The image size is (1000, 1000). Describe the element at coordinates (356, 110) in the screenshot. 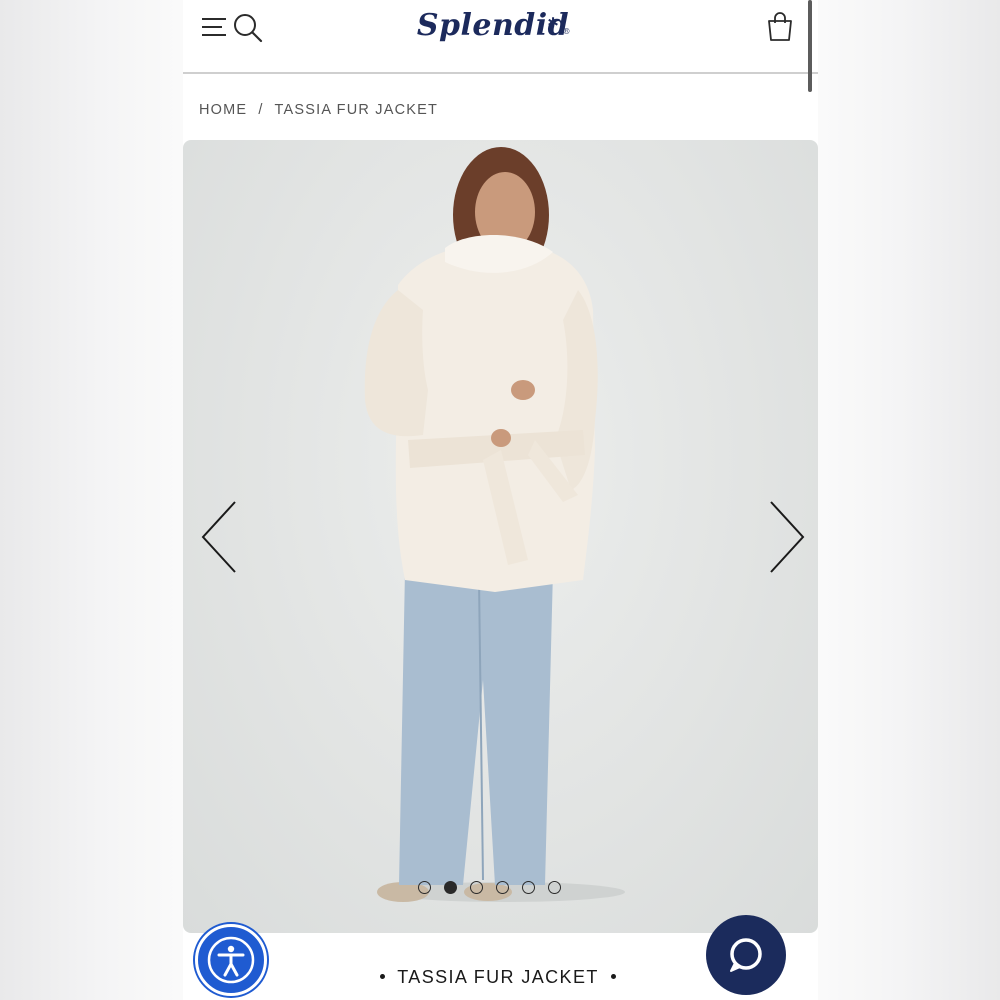

I see `breadcrumb-current: TASSIA FUR JACKET` at that location.